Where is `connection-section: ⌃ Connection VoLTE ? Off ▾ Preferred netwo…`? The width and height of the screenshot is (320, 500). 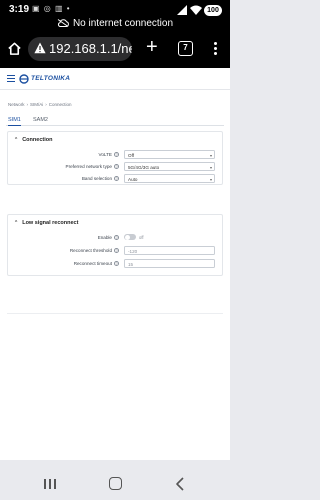
connection-section: ⌃ Connection VoLTE ? Off ▾ Preferred netwo… is located at coordinates (115, 158).